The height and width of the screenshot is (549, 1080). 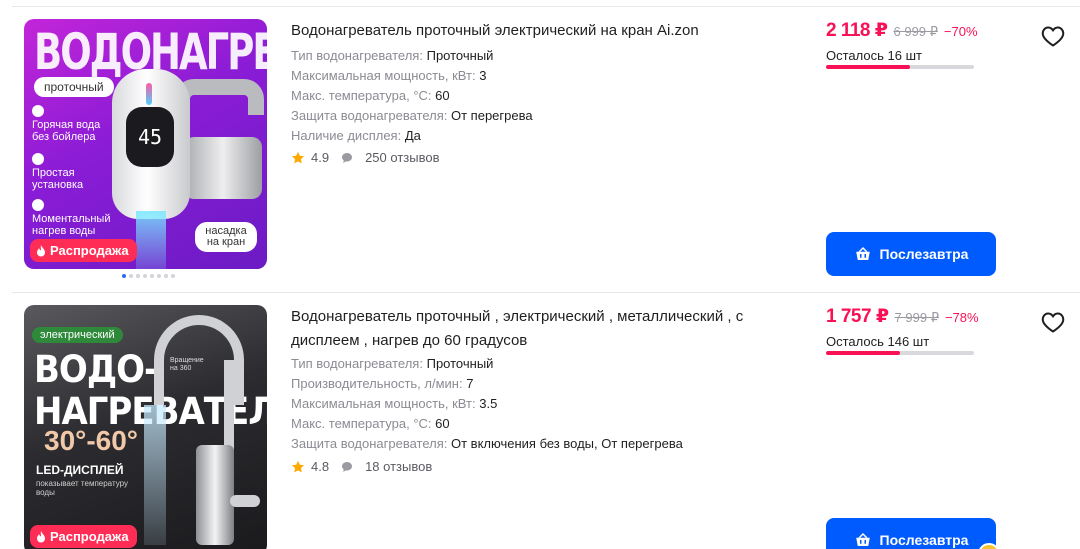 I want to click on price-line: 2 118 ₽ 6 999 ₽ −70%, so click(x=902, y=30).